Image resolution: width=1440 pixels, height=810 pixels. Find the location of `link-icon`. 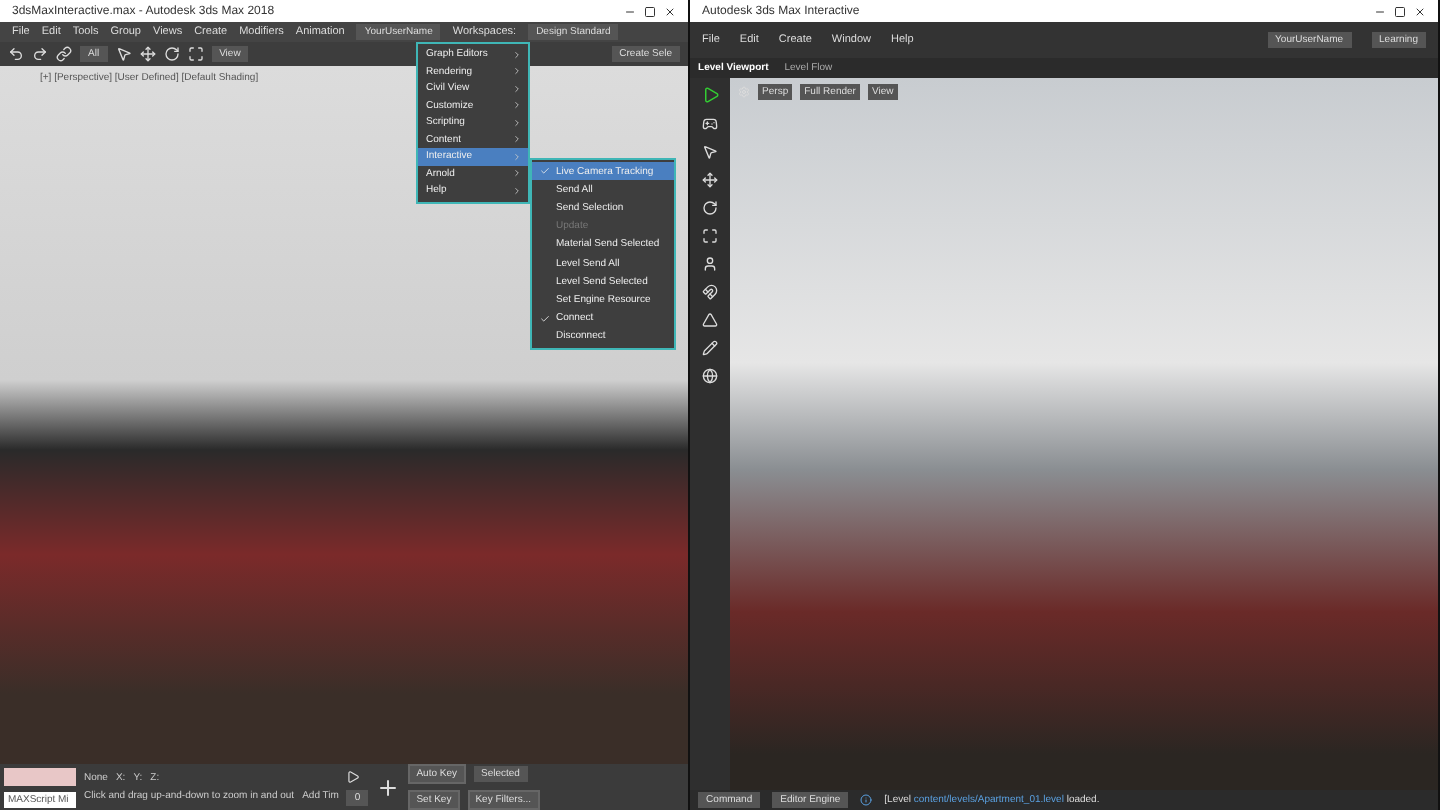

link-icon is located at coordinates (64, 54).